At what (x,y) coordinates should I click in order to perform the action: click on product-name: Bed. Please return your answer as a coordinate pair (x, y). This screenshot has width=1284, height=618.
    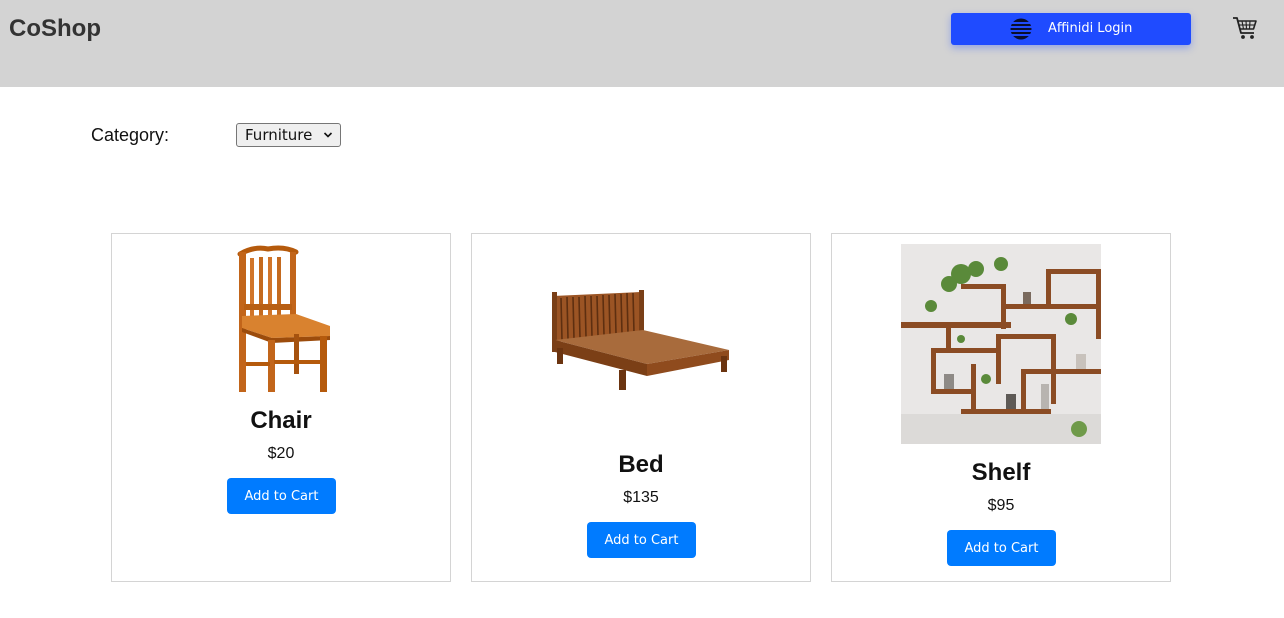
    Looking at the image, I should click on (641, 464).